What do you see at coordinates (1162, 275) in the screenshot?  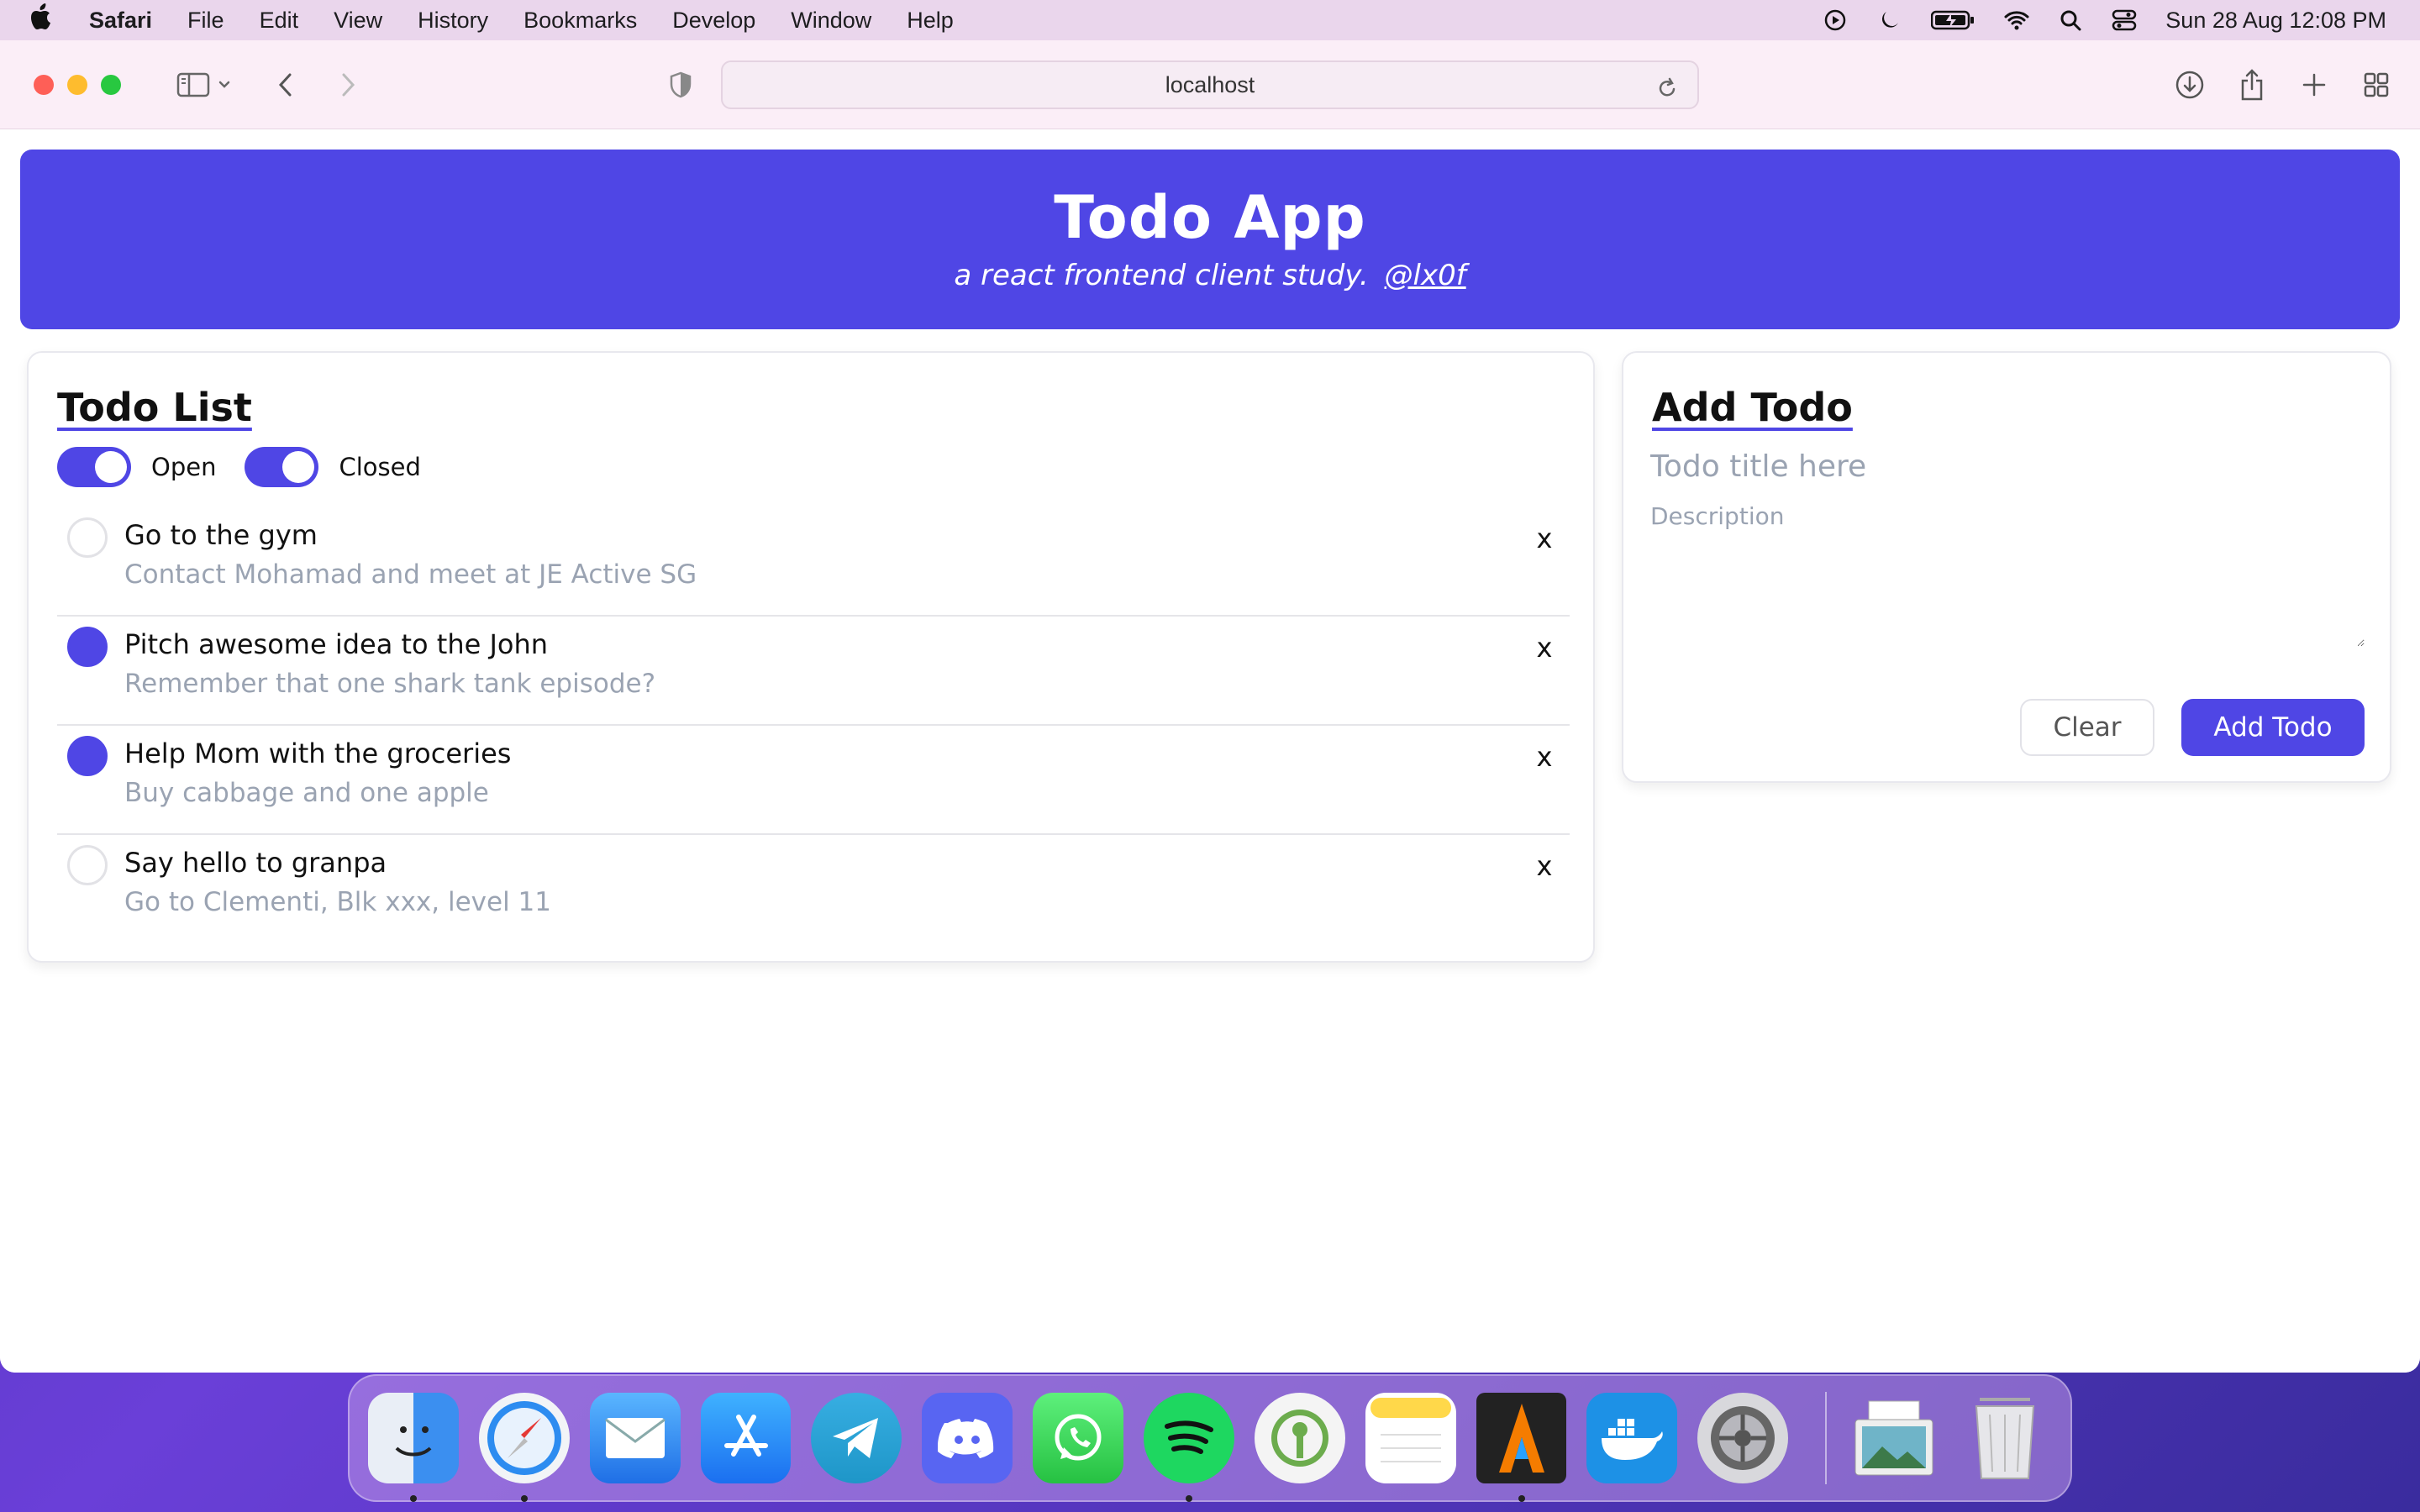 I see `subtitle-text: a react frontend client study.` at bounding box center [1162, 275].